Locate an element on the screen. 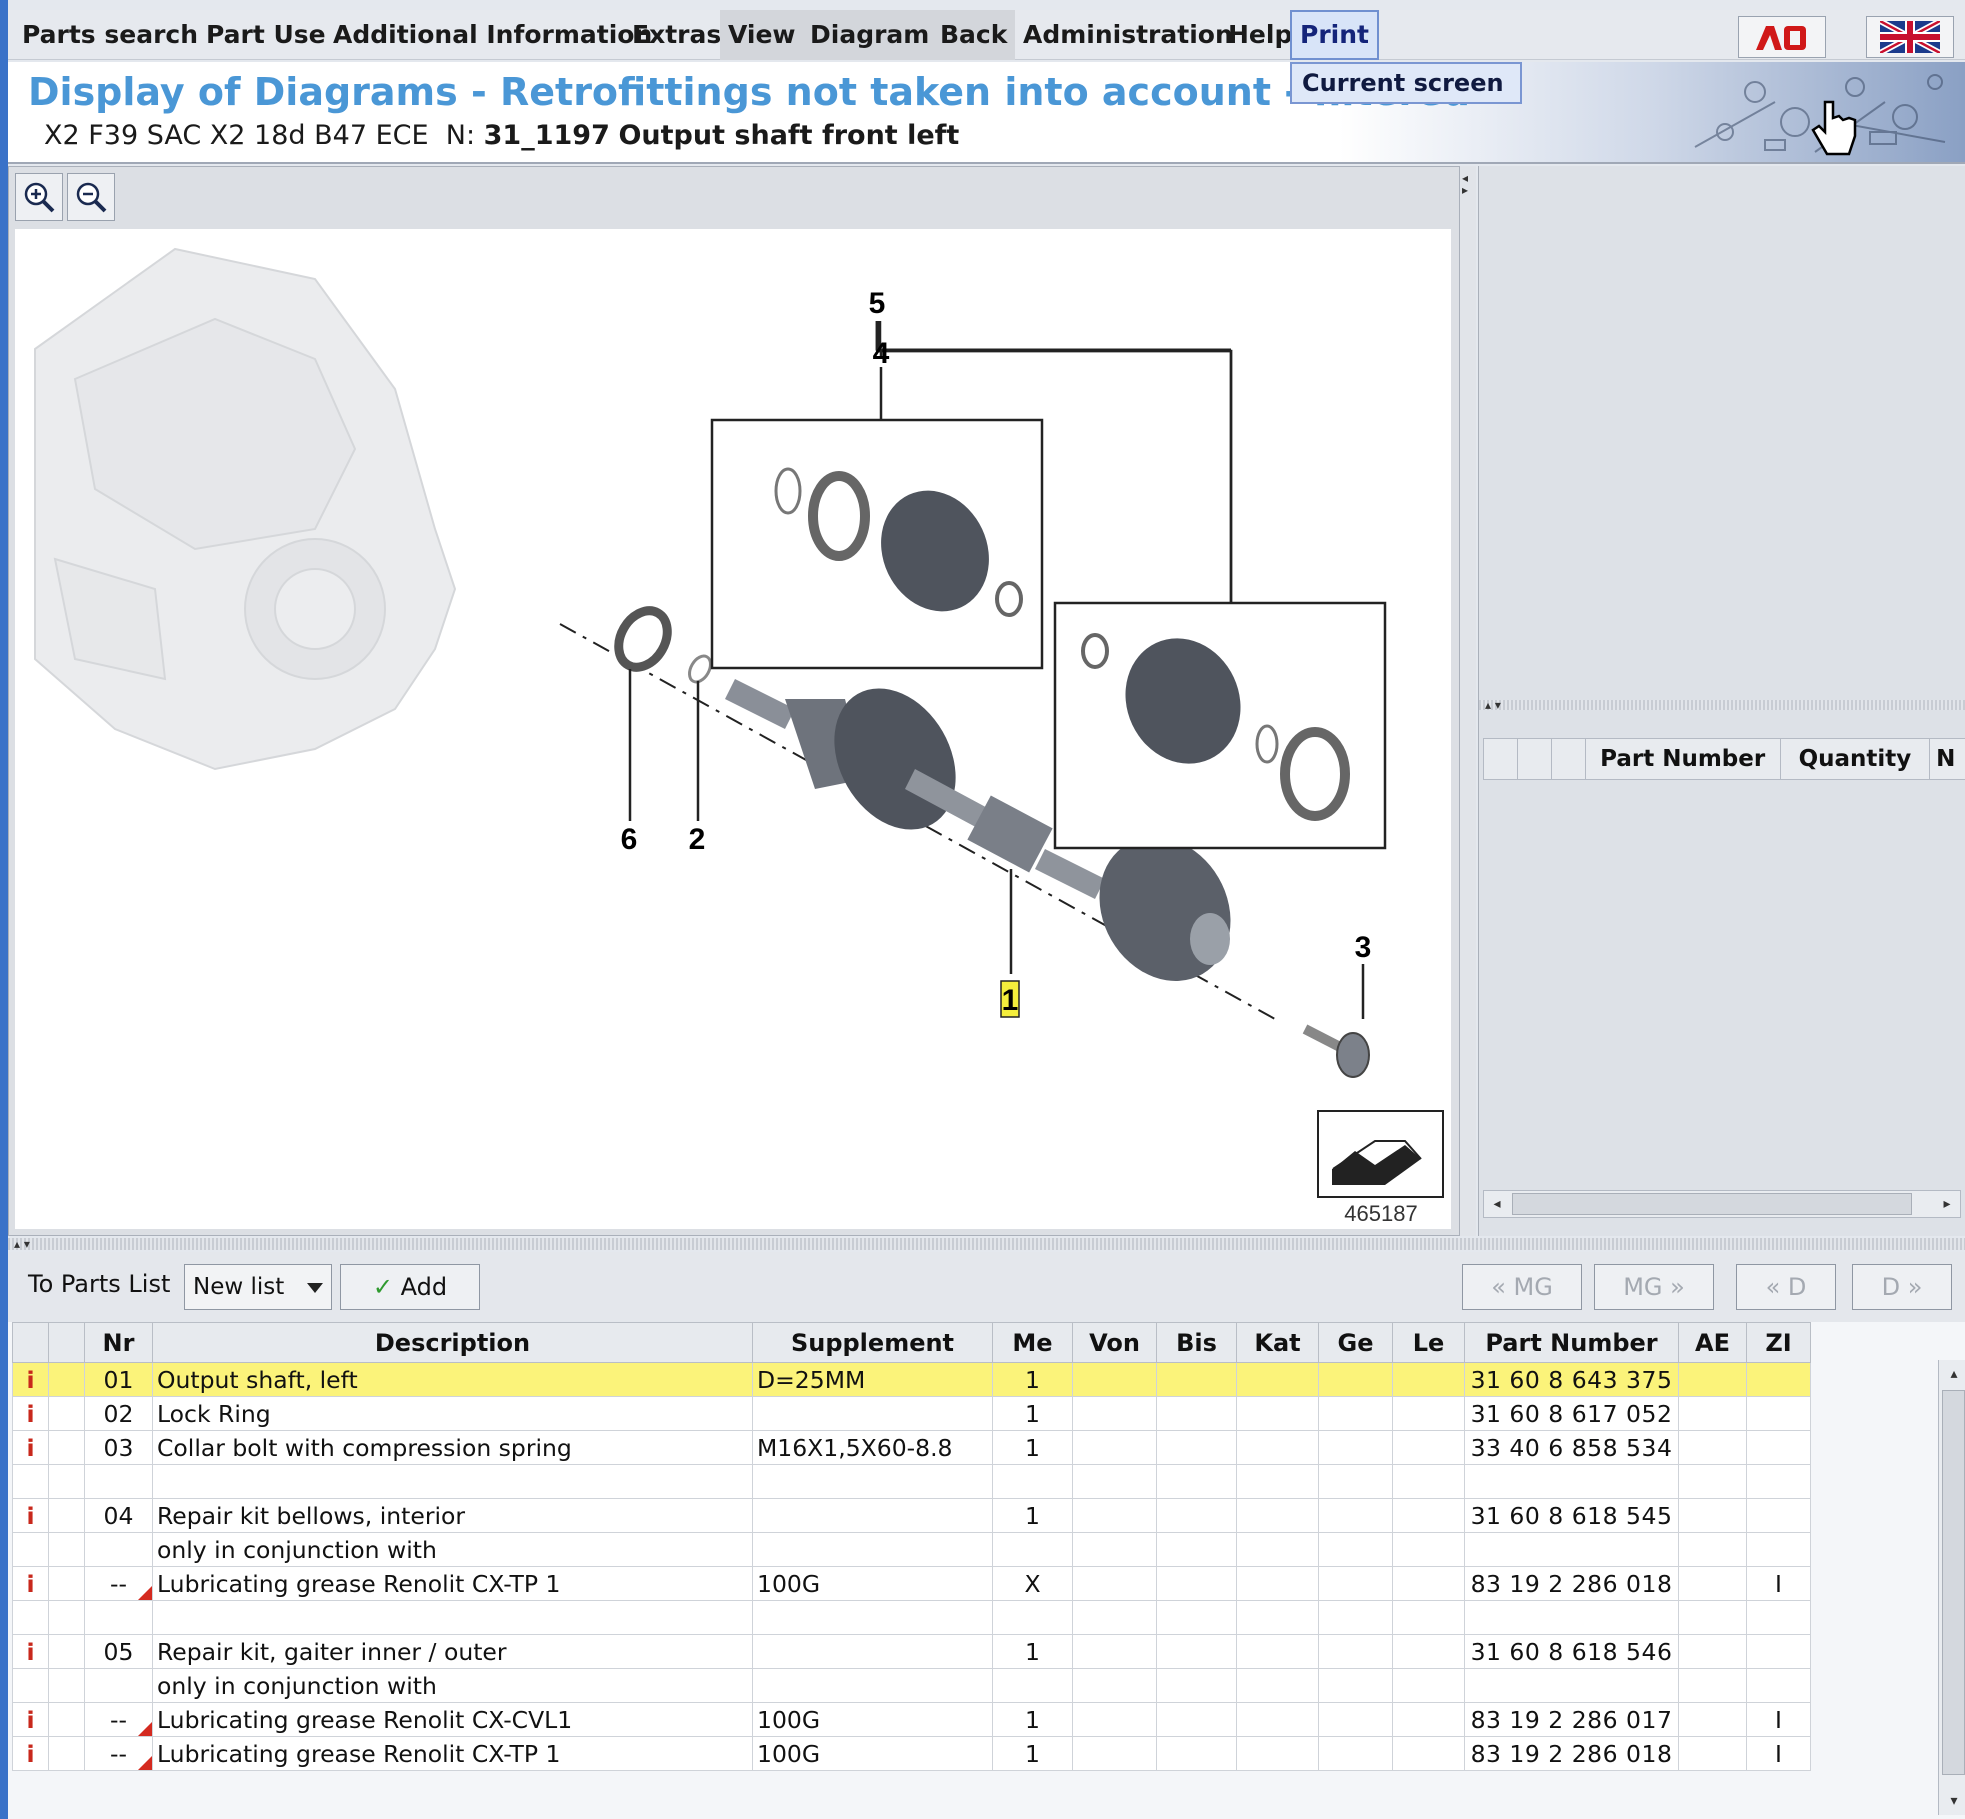 Image resolution: width=1965 pixels, height=1819 pixels. col-supplement: Supplement is located at coordinates (872, 1342).